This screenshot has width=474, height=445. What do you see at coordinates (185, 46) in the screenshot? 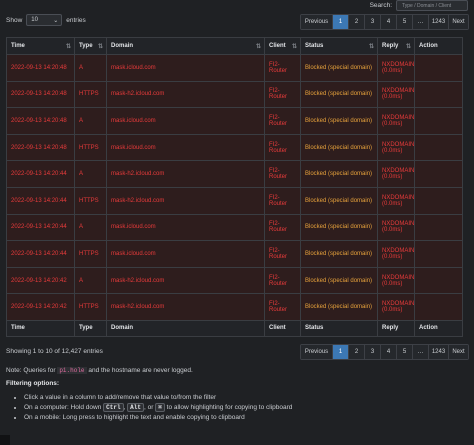
I see `column-header-domain: Domain ⇅` at bounding box center [185, 46].